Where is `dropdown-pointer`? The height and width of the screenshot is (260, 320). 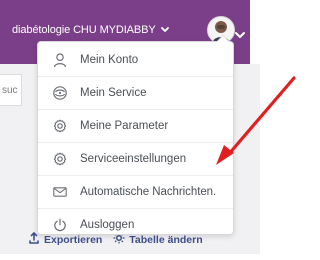
dropdown-pointer is located at coordinates (223, 38).